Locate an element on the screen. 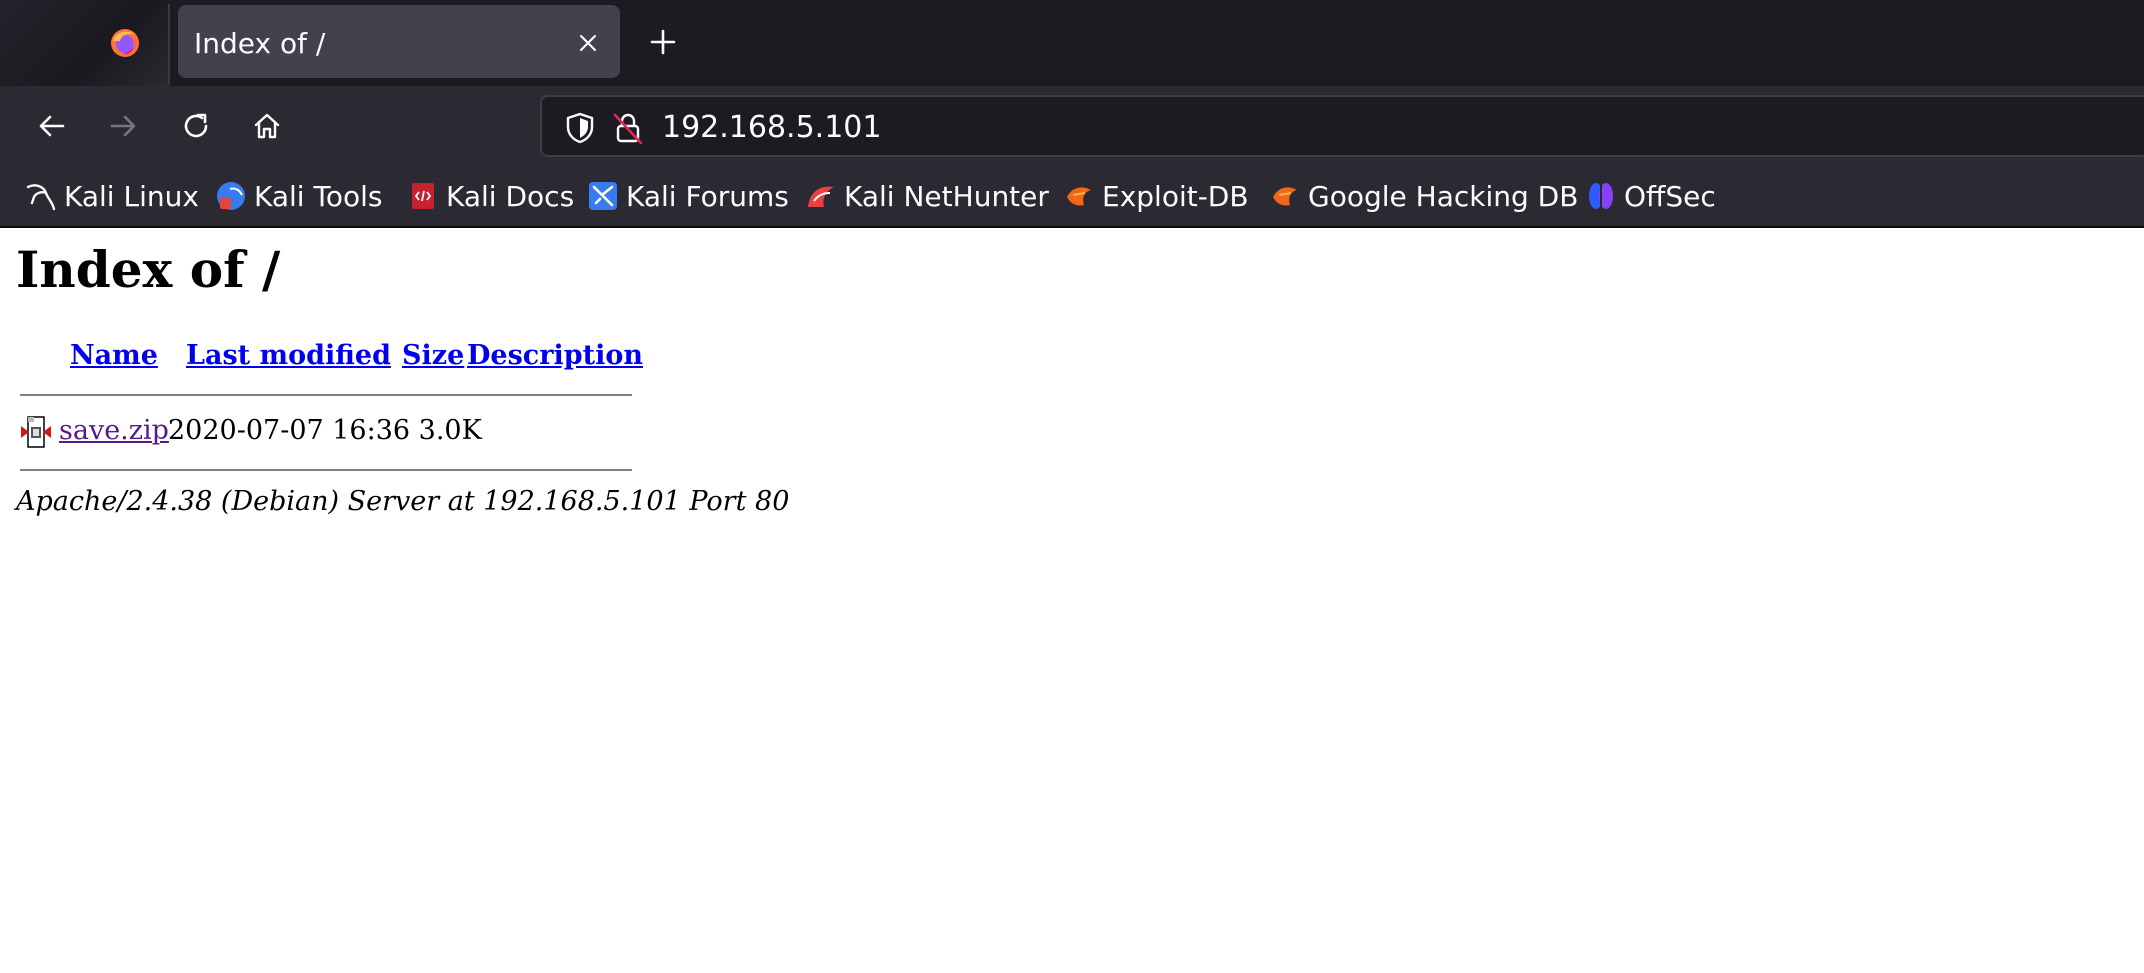 This screenshot has height=973, width=2144. bookmark-offsec: OffSec is located at coordinates (1651, 196).